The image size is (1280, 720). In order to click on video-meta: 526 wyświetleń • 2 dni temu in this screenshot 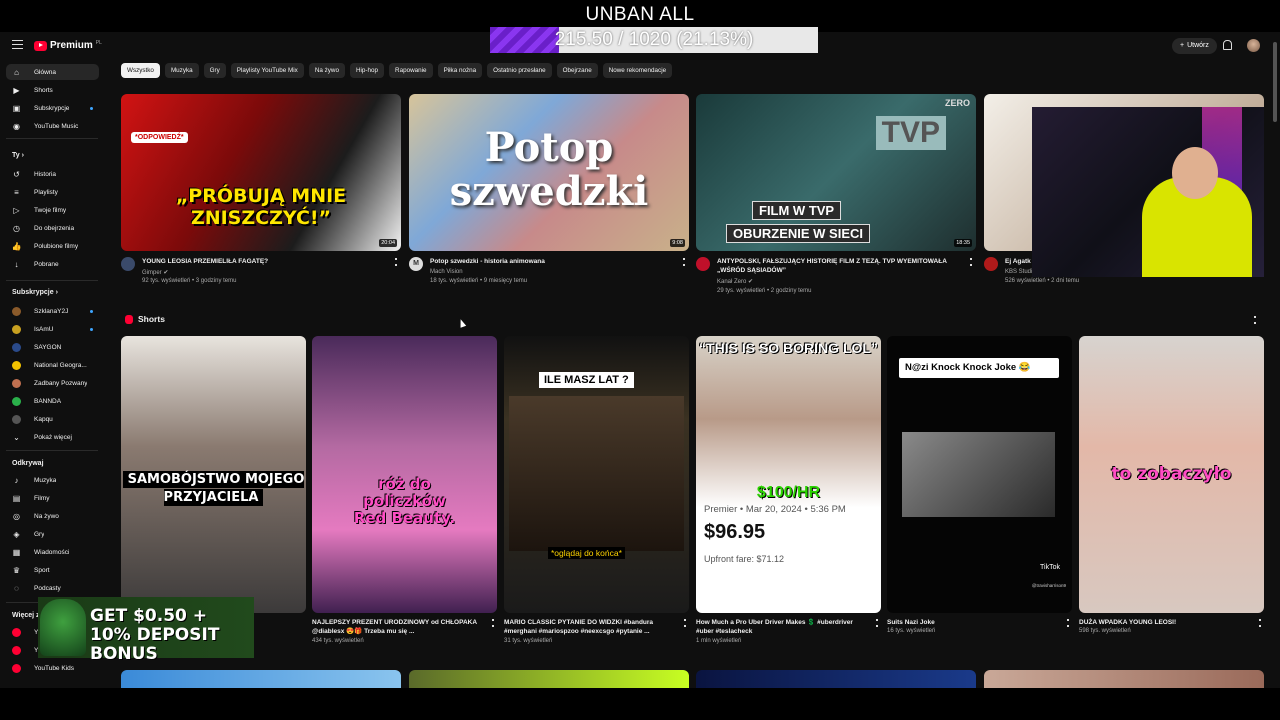, I will do `click(1042, 281)`.